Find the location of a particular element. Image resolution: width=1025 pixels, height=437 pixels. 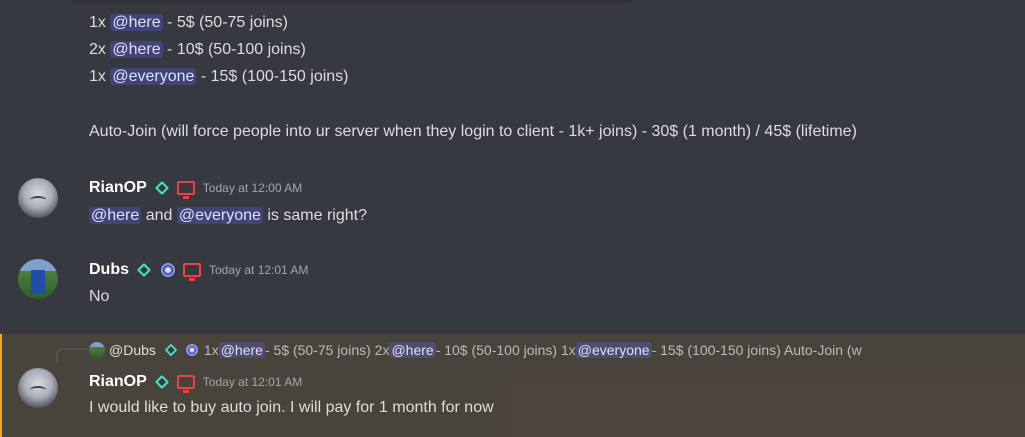

price-line-suffix: - 10$ (50-100 joins) is located at coordinates (234, 49).